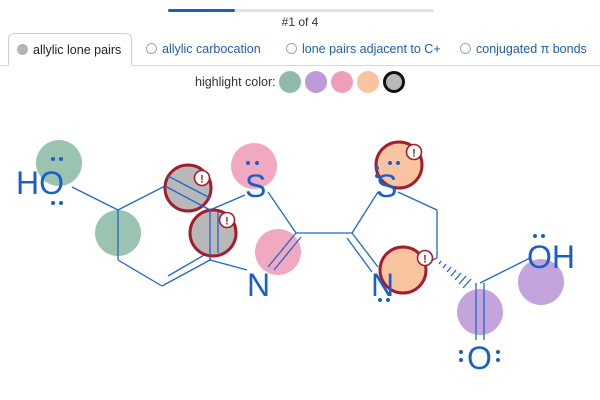 Image resolution: width=600 pixels, height=400 pixels. I want to click on tab-allylic-lone-pairs: allylic lone pairs, so click(70, 49).